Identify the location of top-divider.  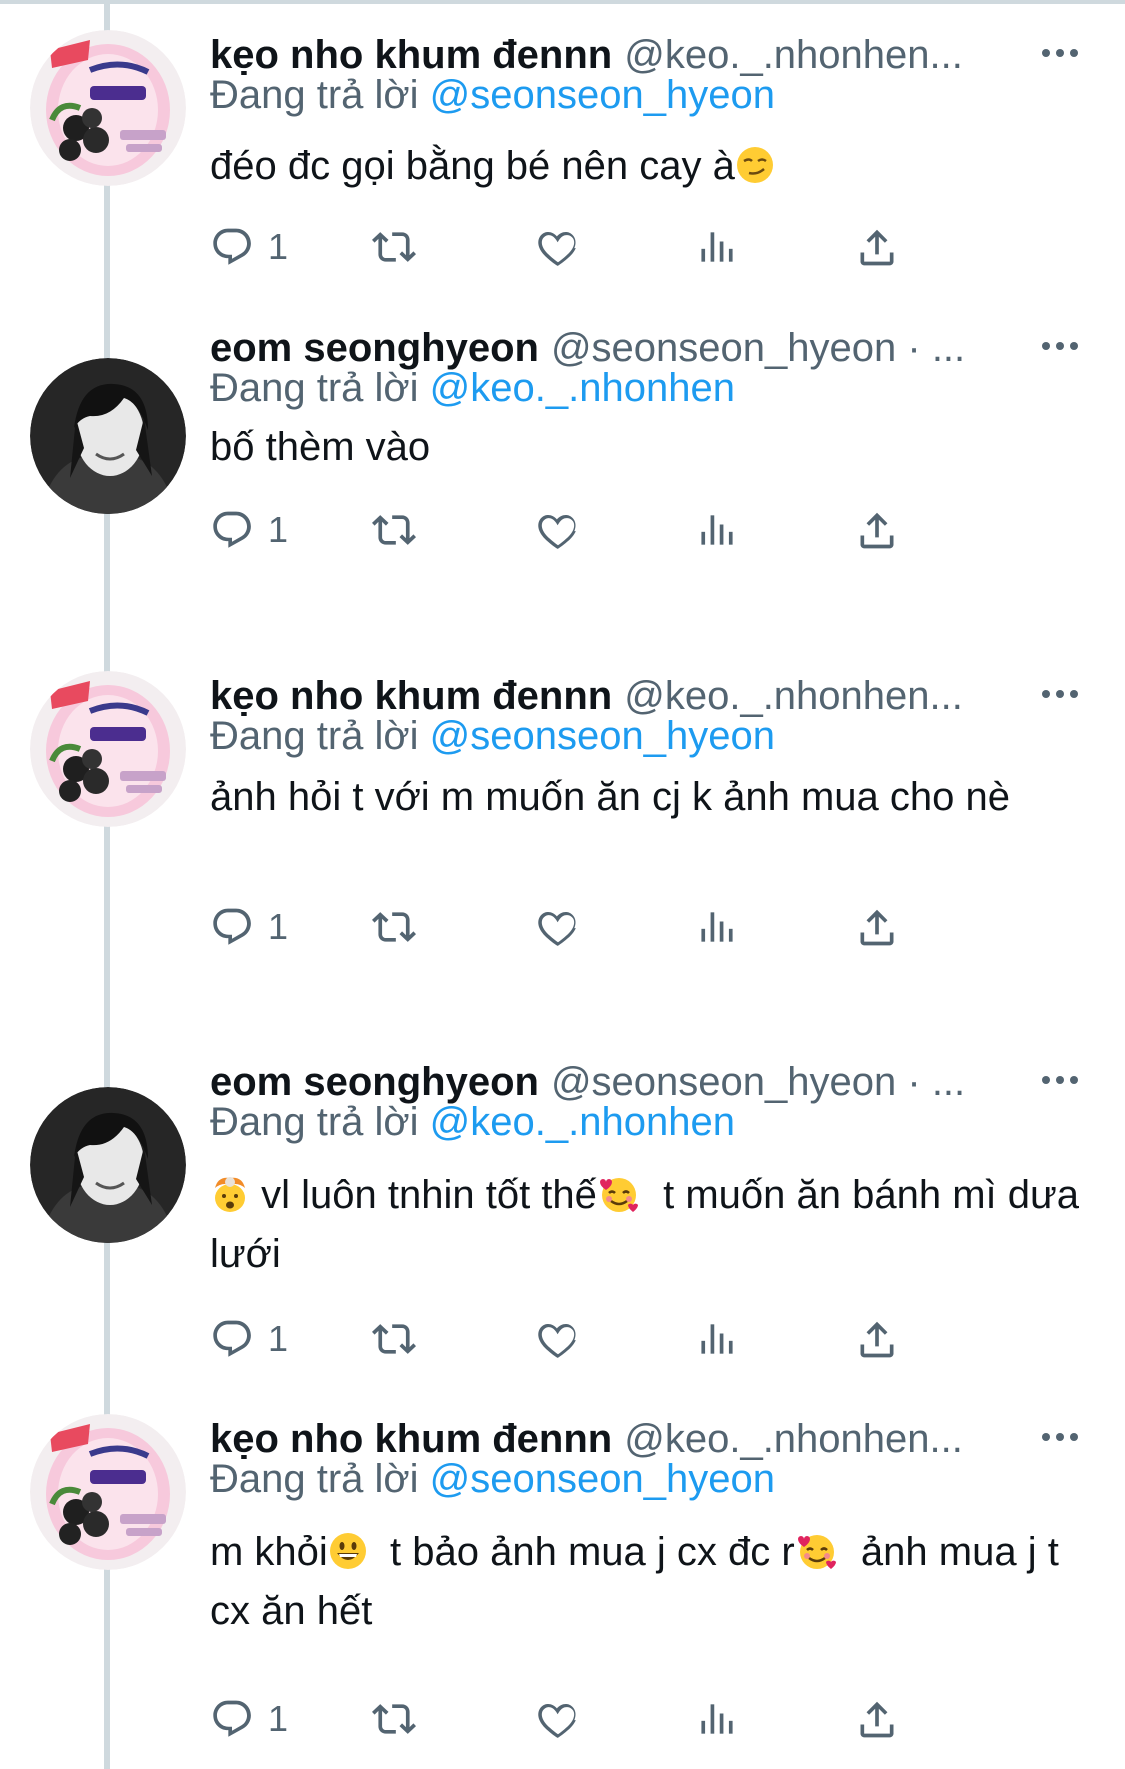
(562, 2).